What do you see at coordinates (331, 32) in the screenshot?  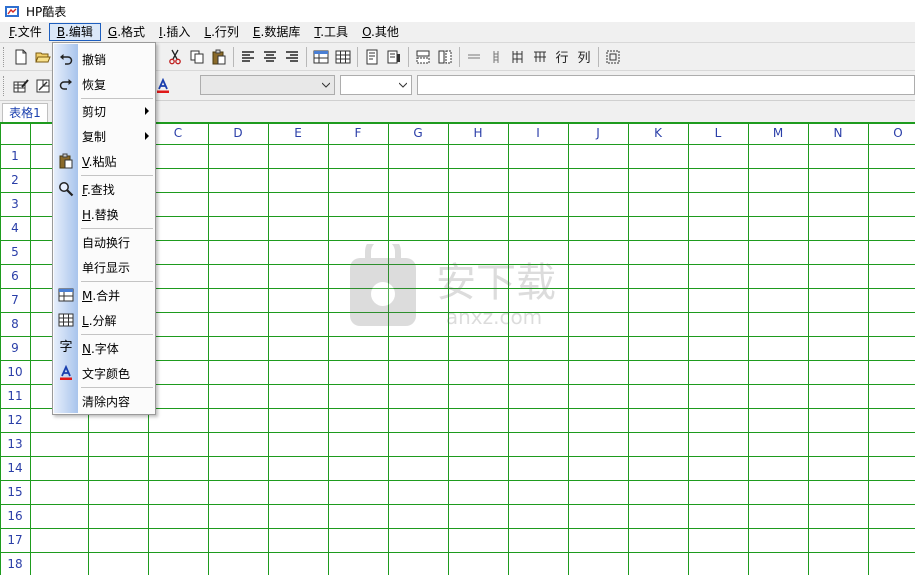 I see `menu-tools: T.工具` at bounding box center [331, 32].